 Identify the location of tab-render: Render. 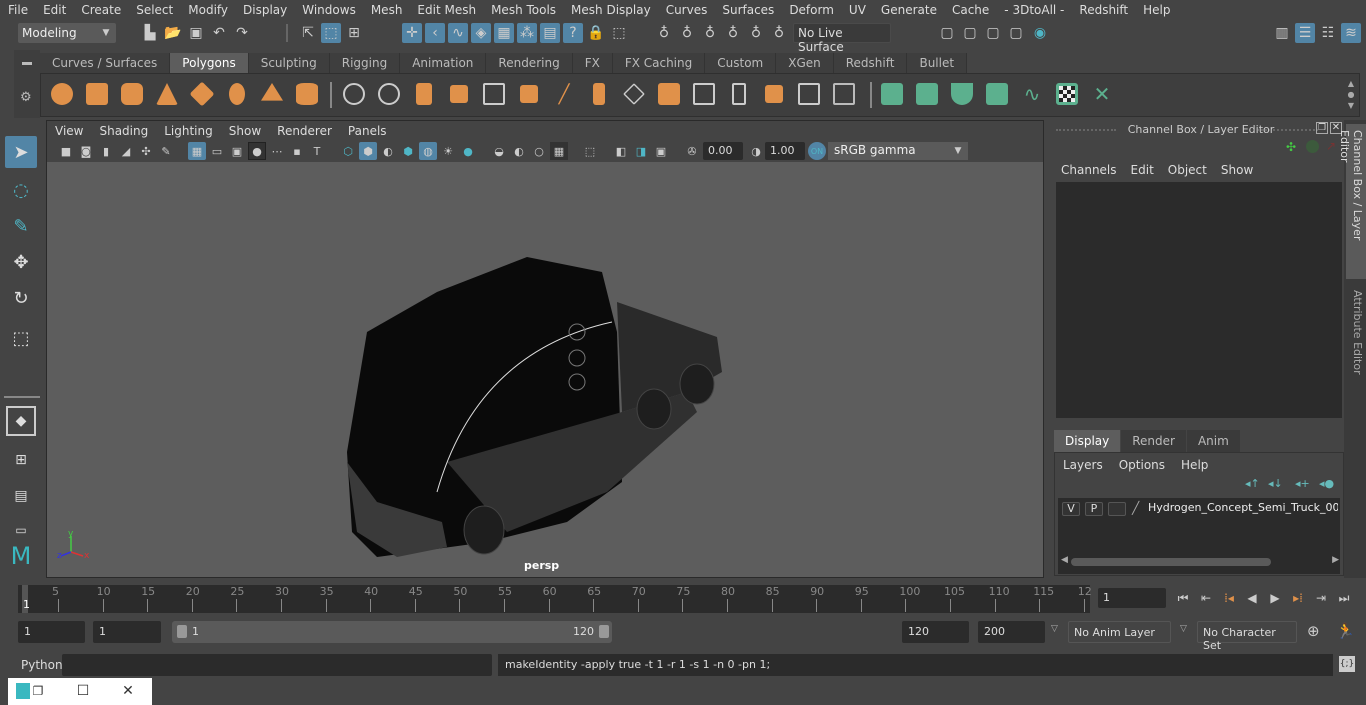
(1153, 441).